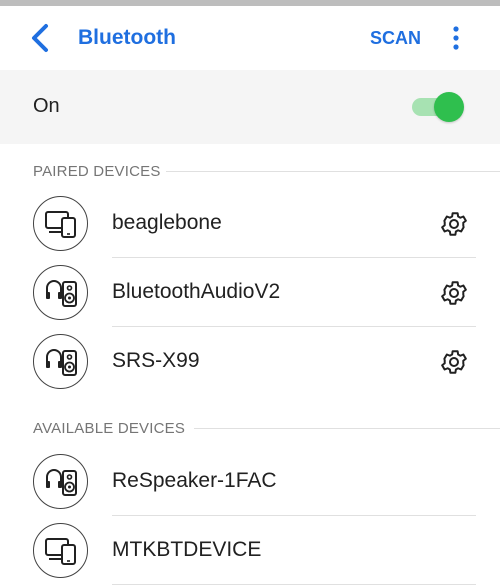 Image resolution: width=500 pixels, height=586 pixels. What do you see at coordinates (156, 360) in the screenshot?
I see `device-name: SRS-X99` at bounding box center [156, 360].